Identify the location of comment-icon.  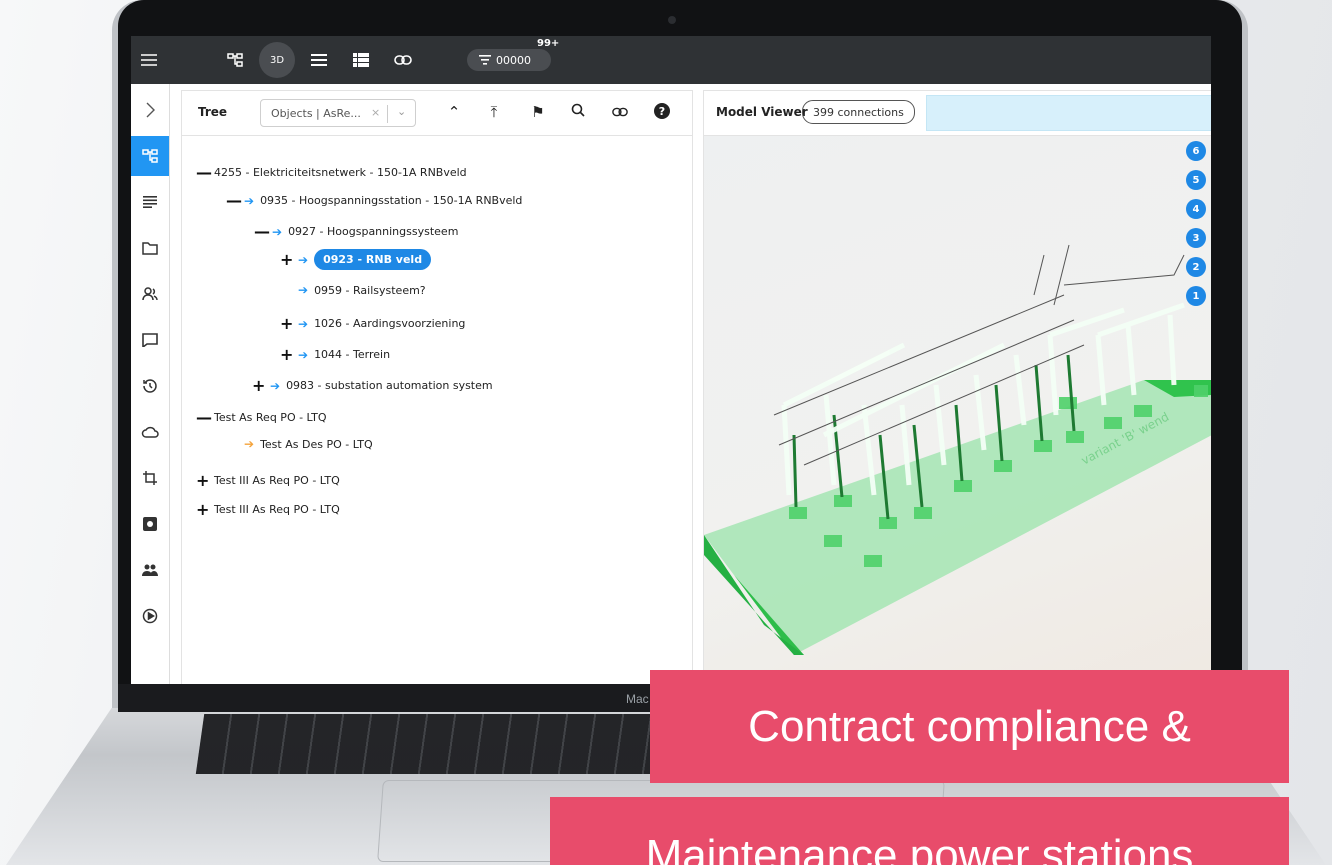
(150, 340).